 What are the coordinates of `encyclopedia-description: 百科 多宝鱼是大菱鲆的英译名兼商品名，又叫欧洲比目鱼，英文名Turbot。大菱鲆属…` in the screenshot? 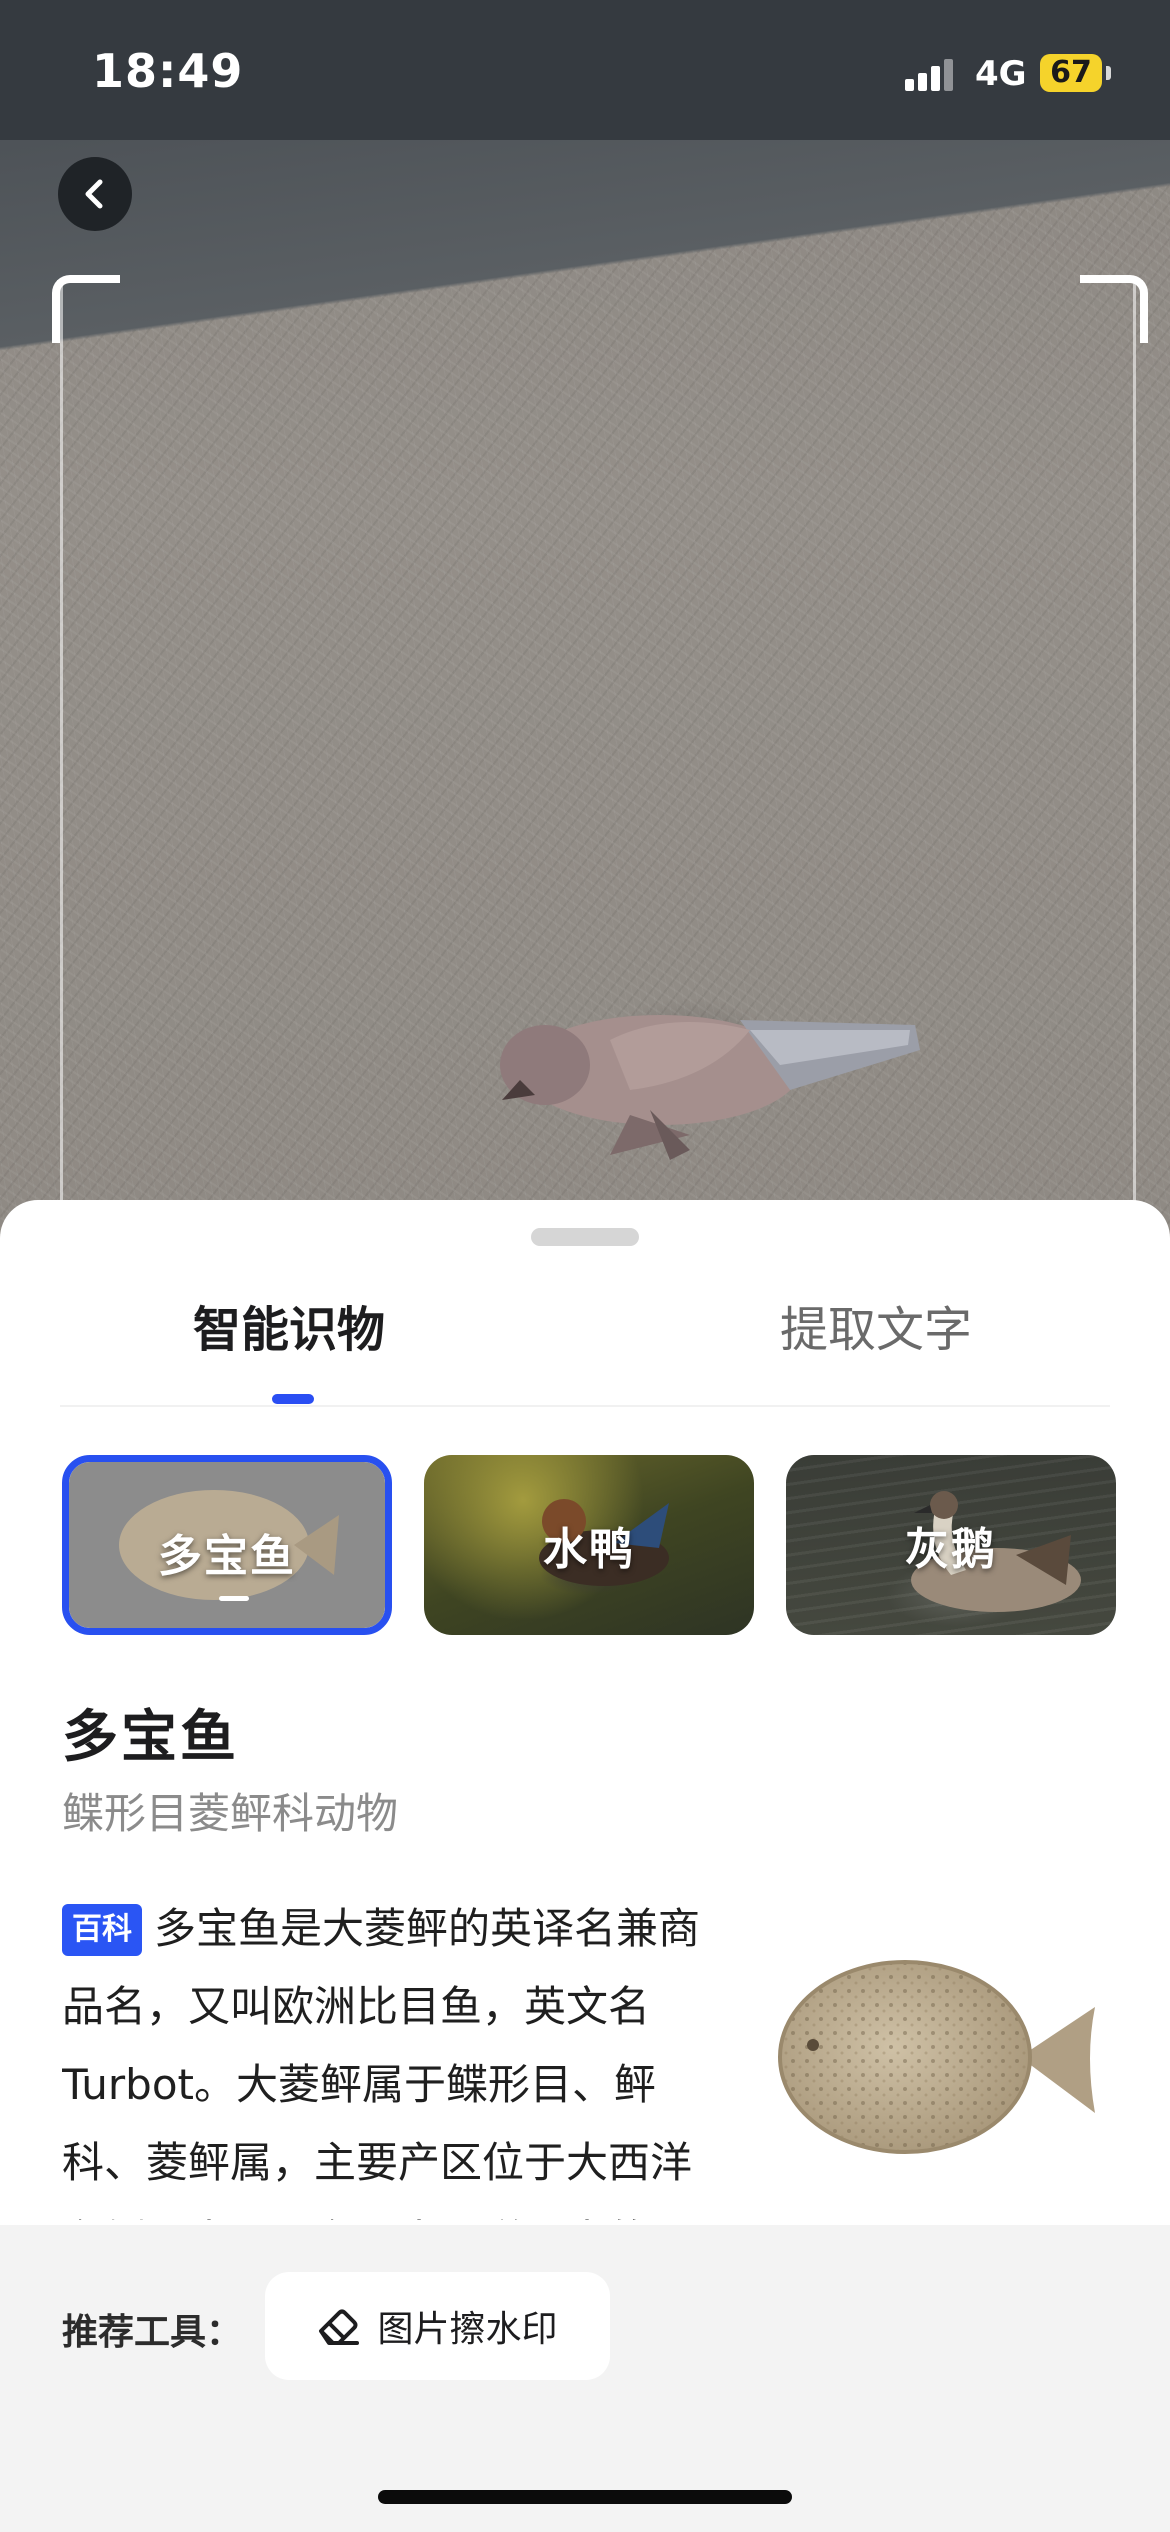 It's located at (394, 2055).